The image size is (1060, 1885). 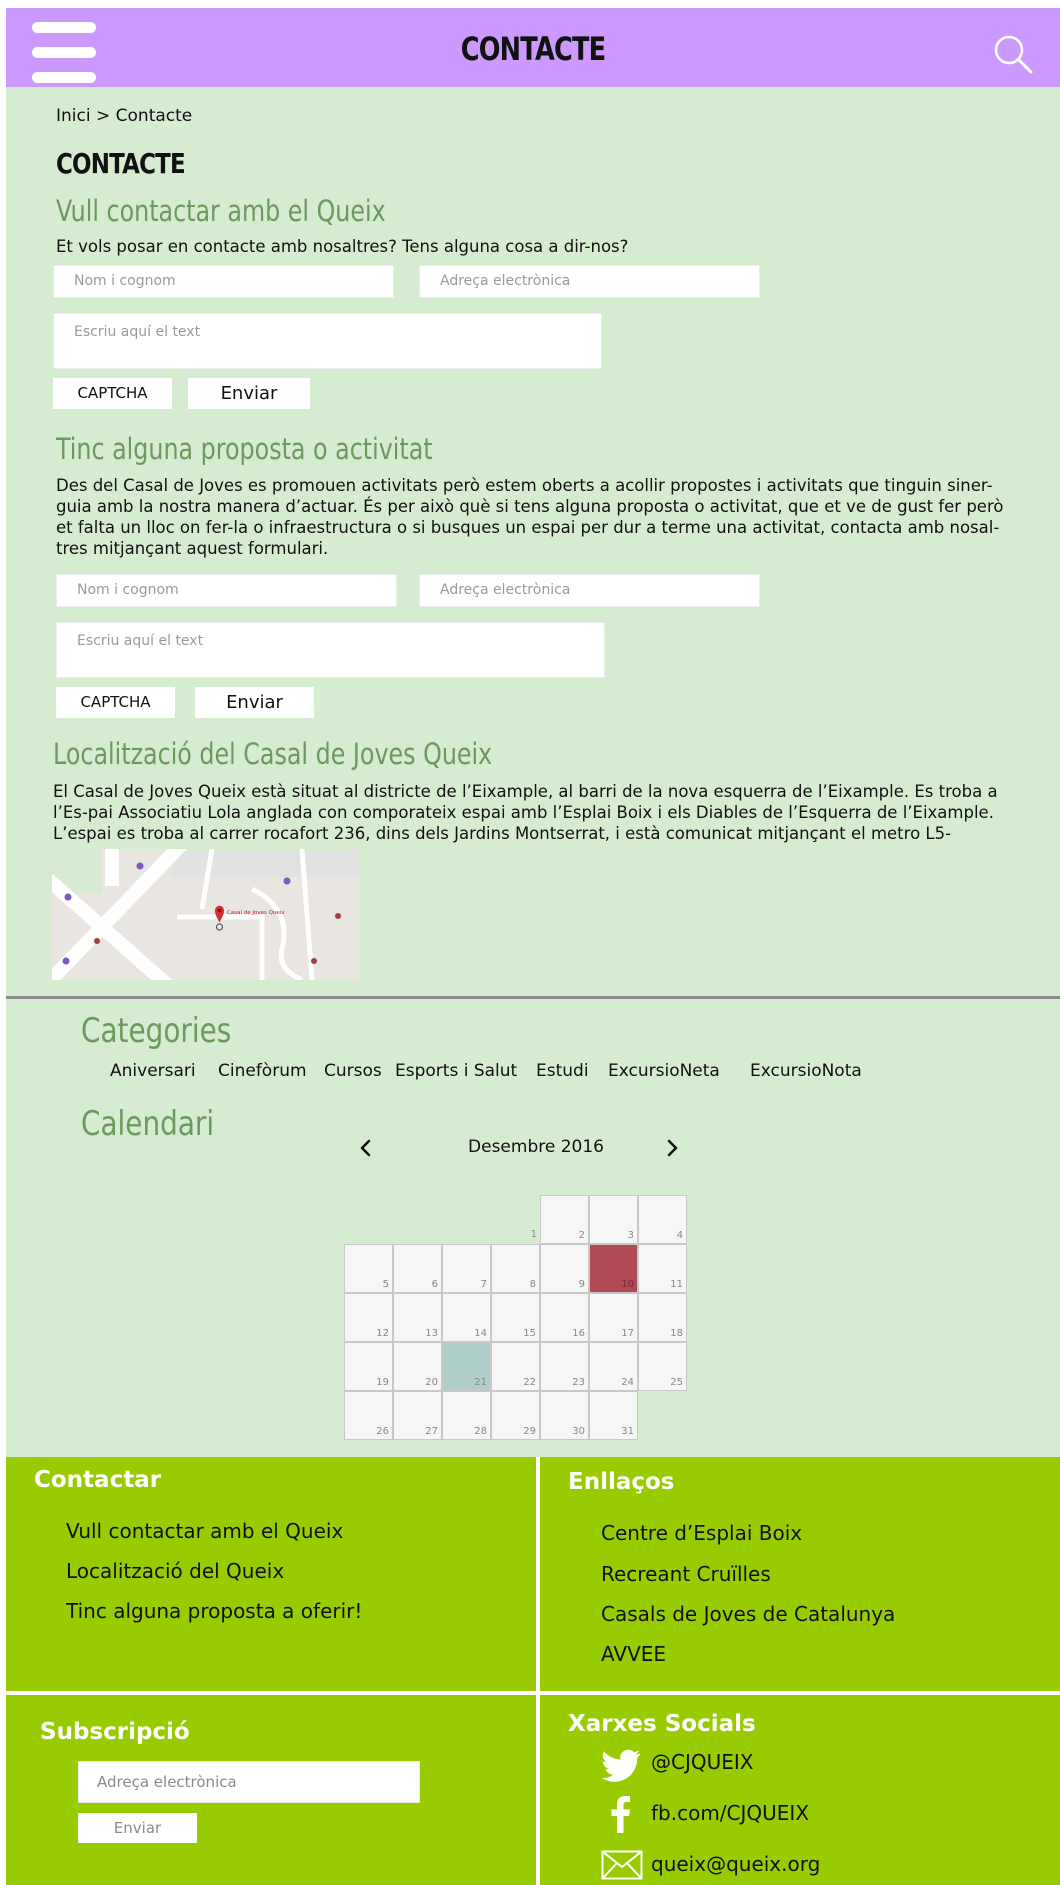 I want to click on category-aniversari: Aniversari, so click(x=153, y=1071).